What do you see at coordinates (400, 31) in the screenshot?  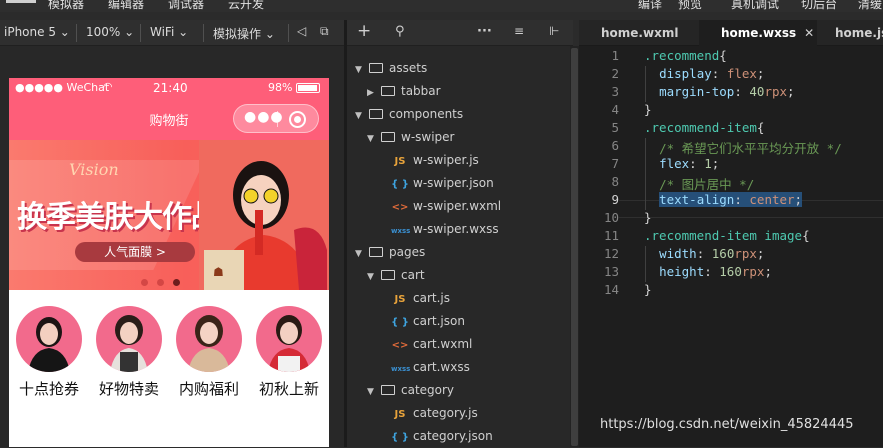 I see `search-icon: ⚲` at bounding box center [400, 31].